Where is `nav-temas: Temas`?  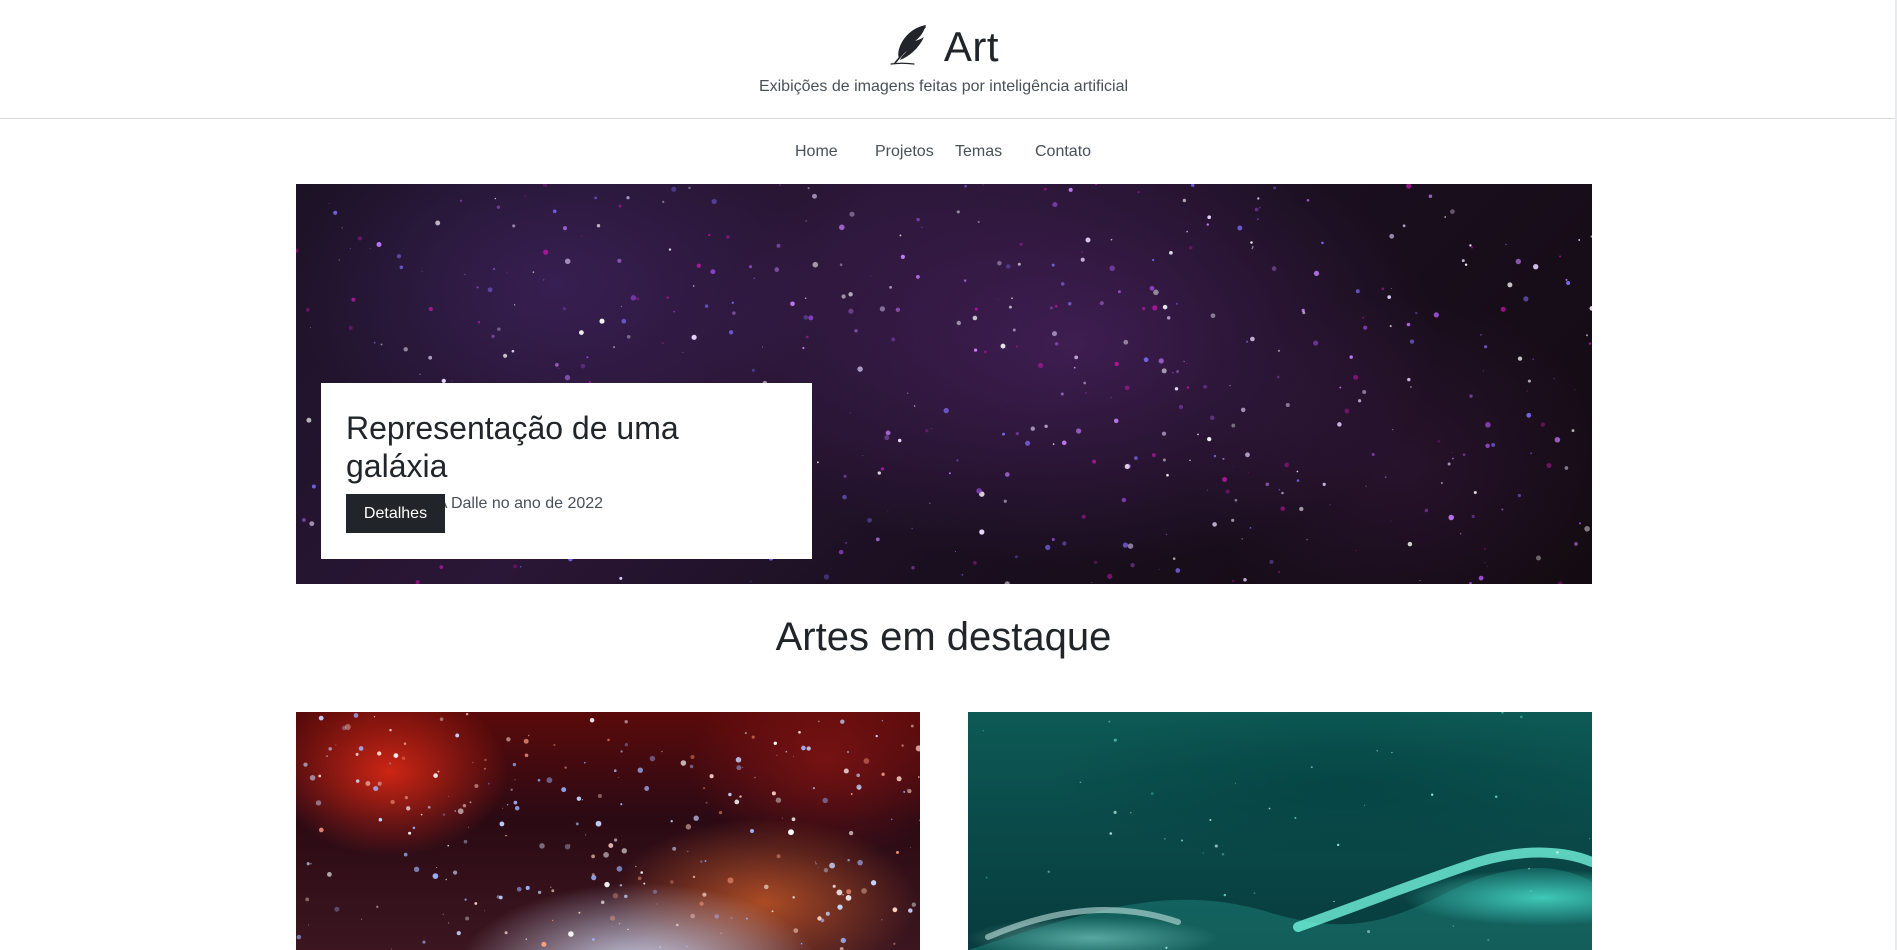 nav-temas: Temas is located at coordinates (978, 152).